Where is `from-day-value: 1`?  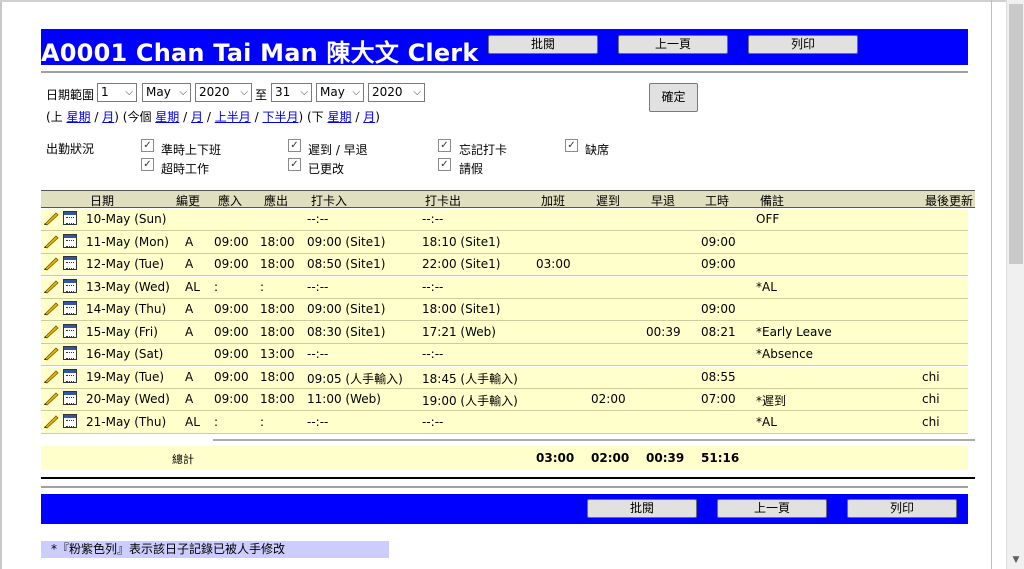 from-day-value: 1 is located at coordinates (105, 92).